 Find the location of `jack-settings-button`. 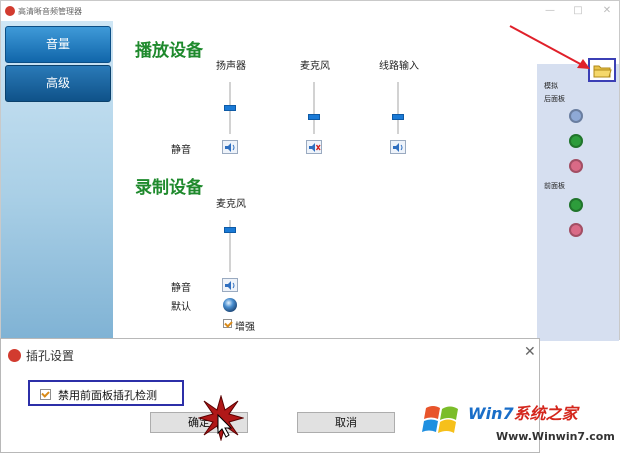

jack-settings-button is located at coordinates (602, 70).